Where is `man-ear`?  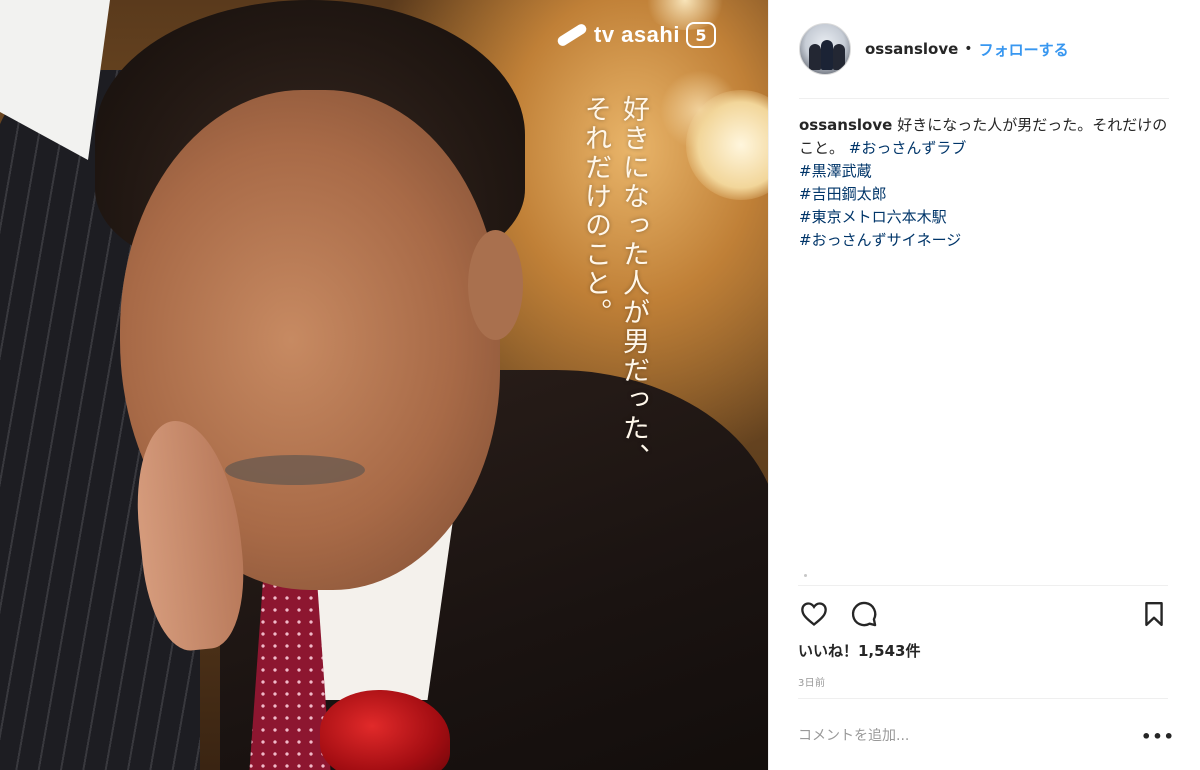
man-ear is located at coordinates (495, 285).